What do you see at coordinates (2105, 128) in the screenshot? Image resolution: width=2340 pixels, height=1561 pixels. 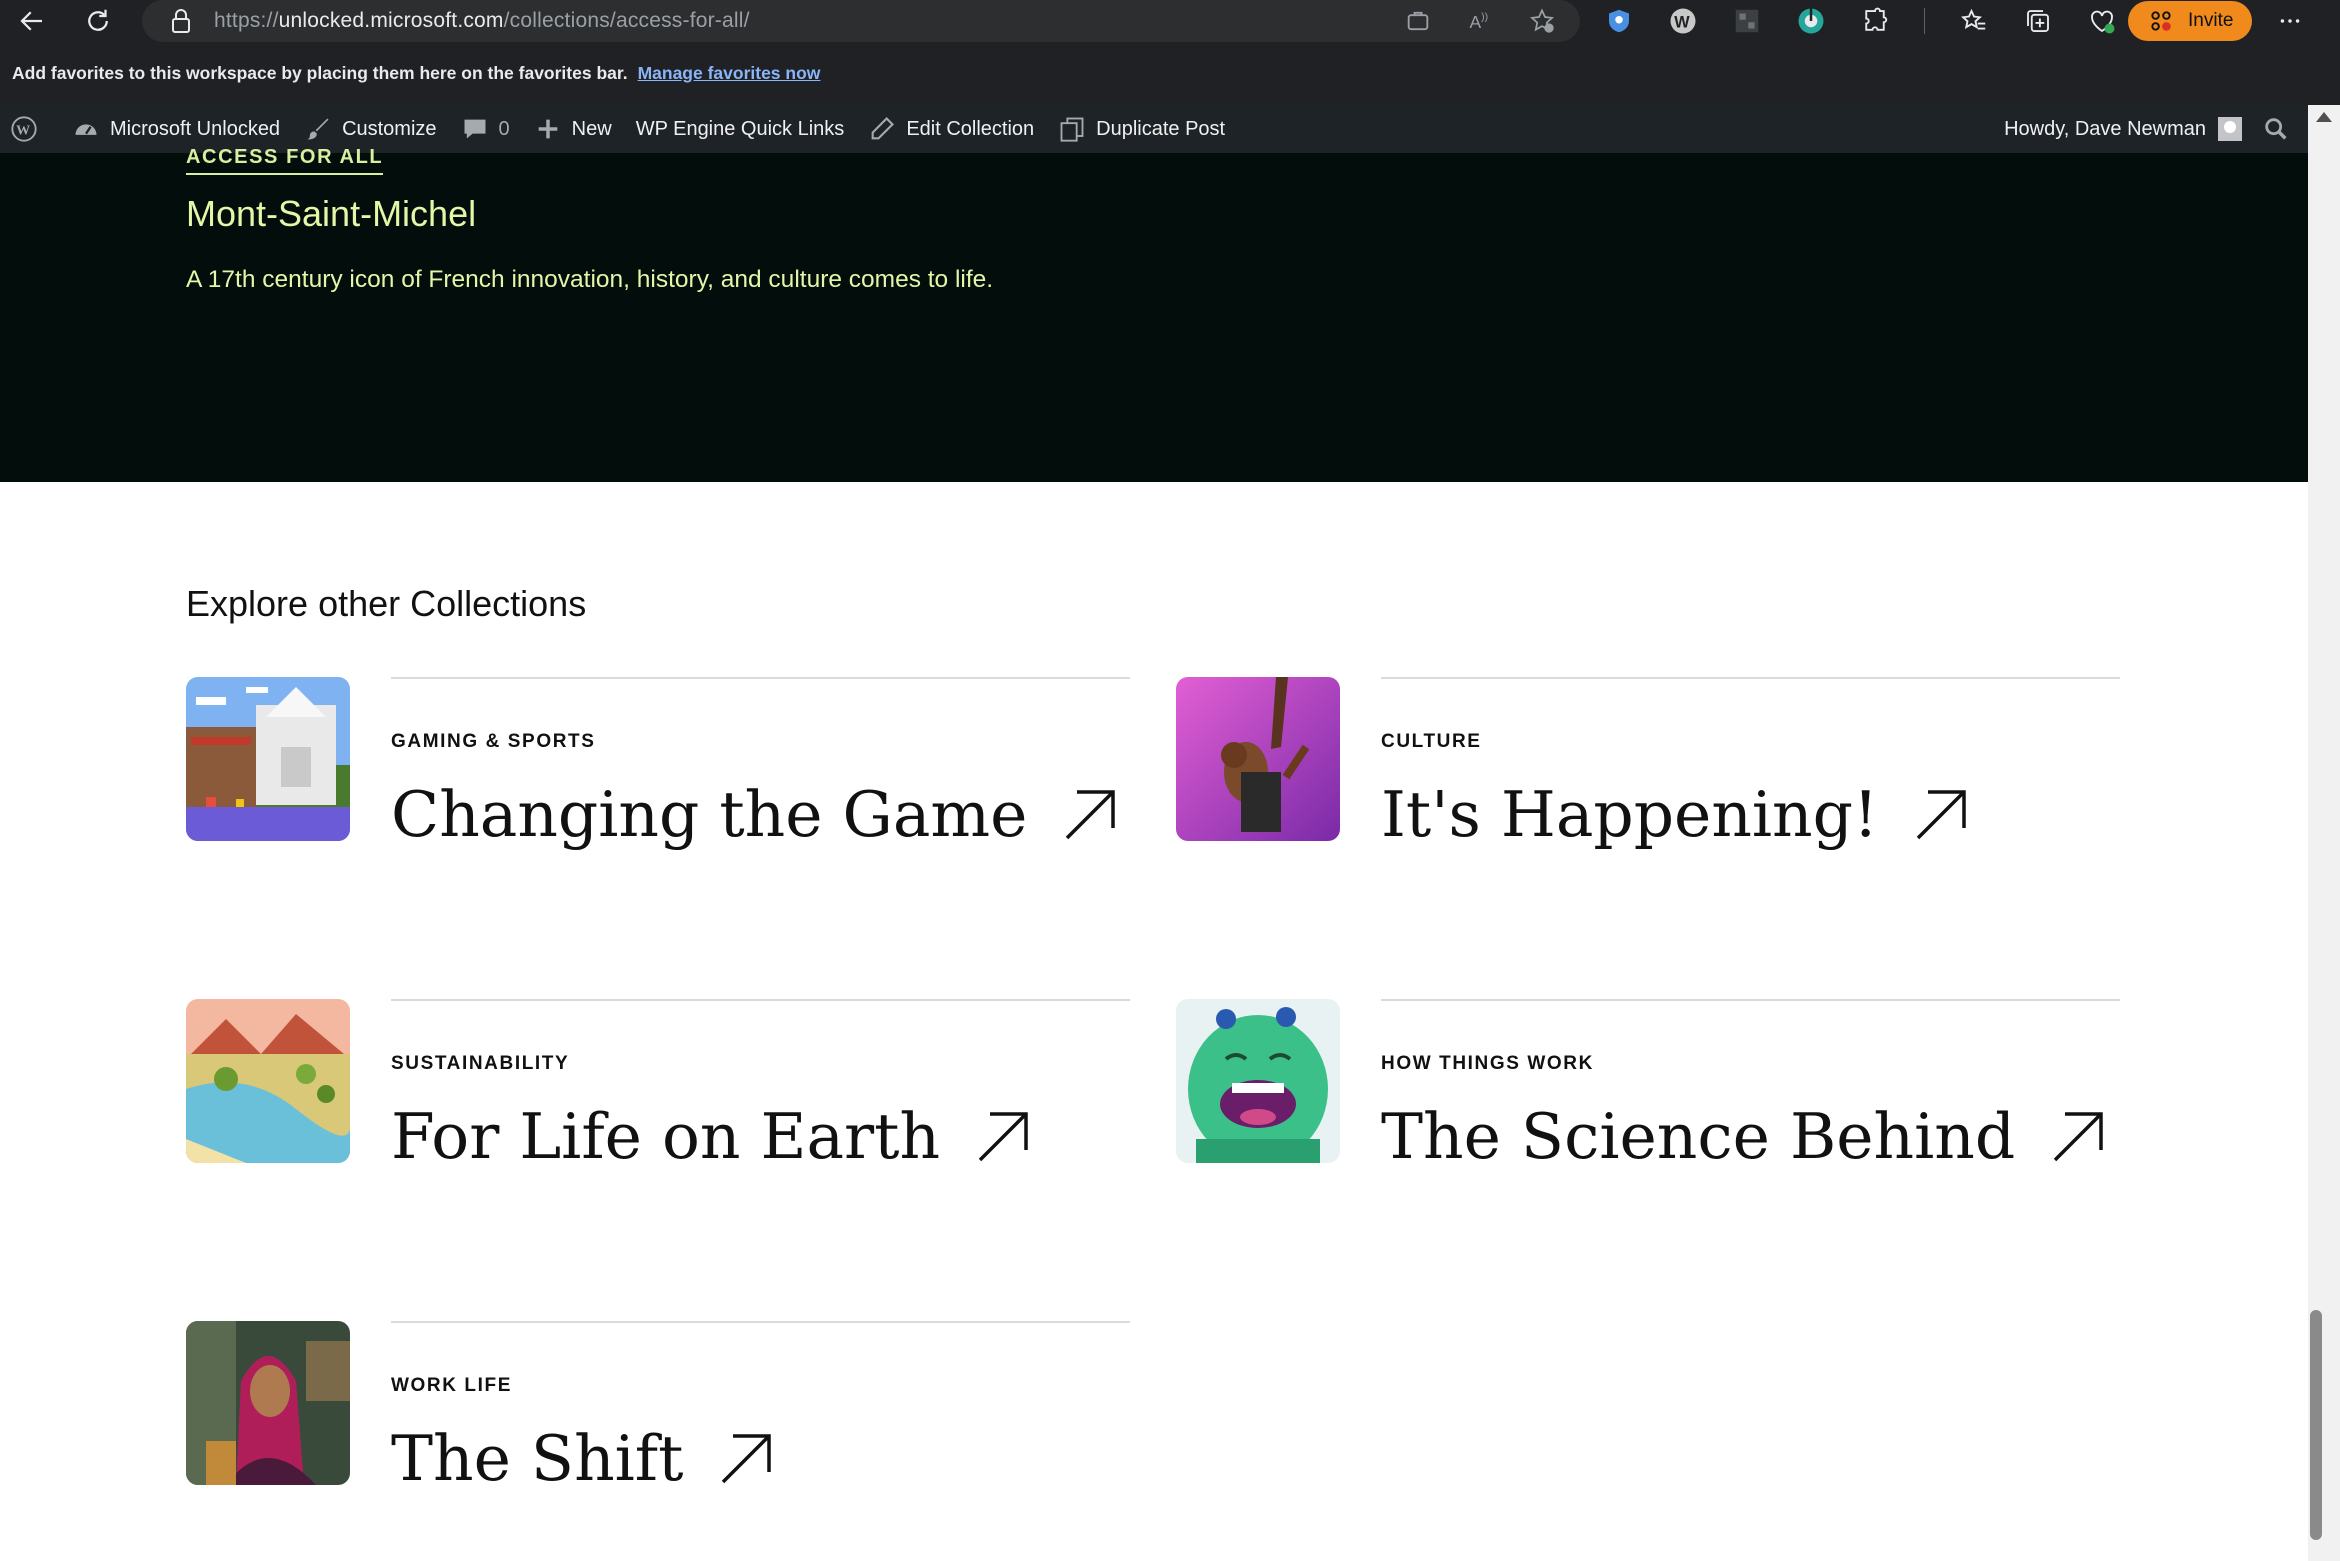 I see `howdy-label: Howdy, Dave Newman` at bounding box center [2105, 128].